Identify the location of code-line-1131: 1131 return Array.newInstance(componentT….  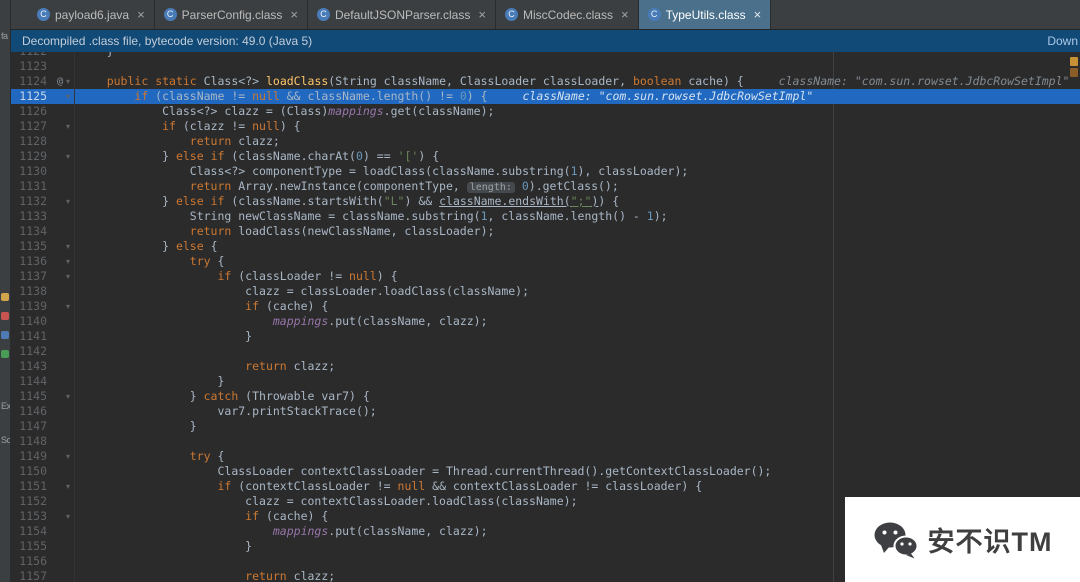
(545, 186).